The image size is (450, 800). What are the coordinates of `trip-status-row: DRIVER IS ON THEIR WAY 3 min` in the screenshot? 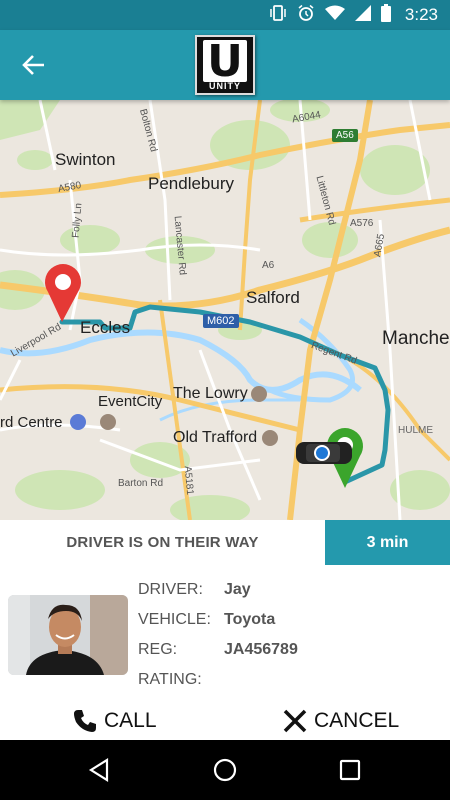 It's located at (225, 542).